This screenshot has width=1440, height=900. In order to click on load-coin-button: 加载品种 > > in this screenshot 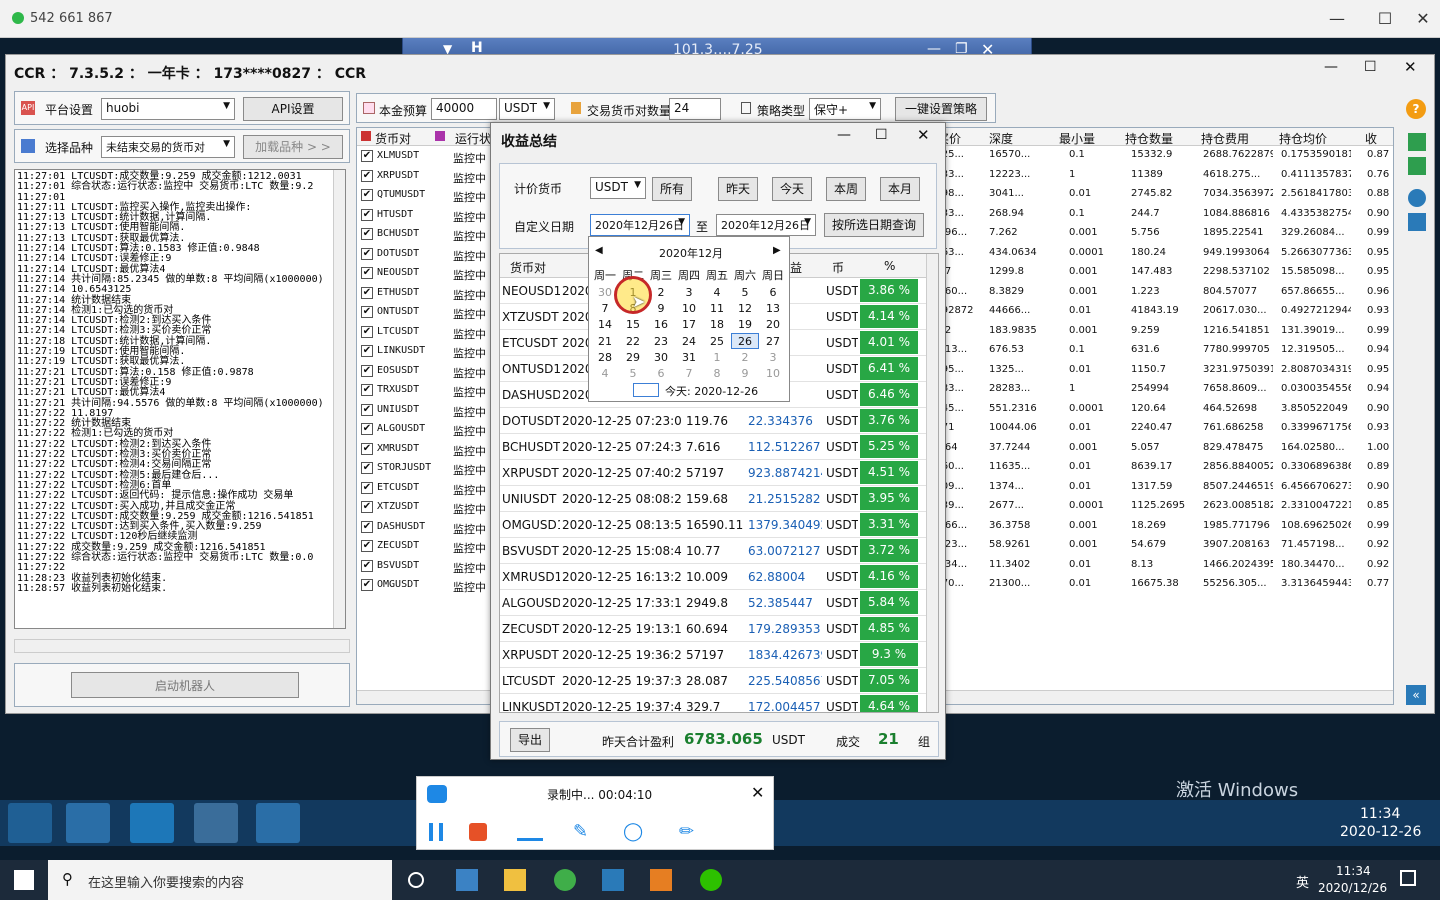, I will do `click(293, 147)`.